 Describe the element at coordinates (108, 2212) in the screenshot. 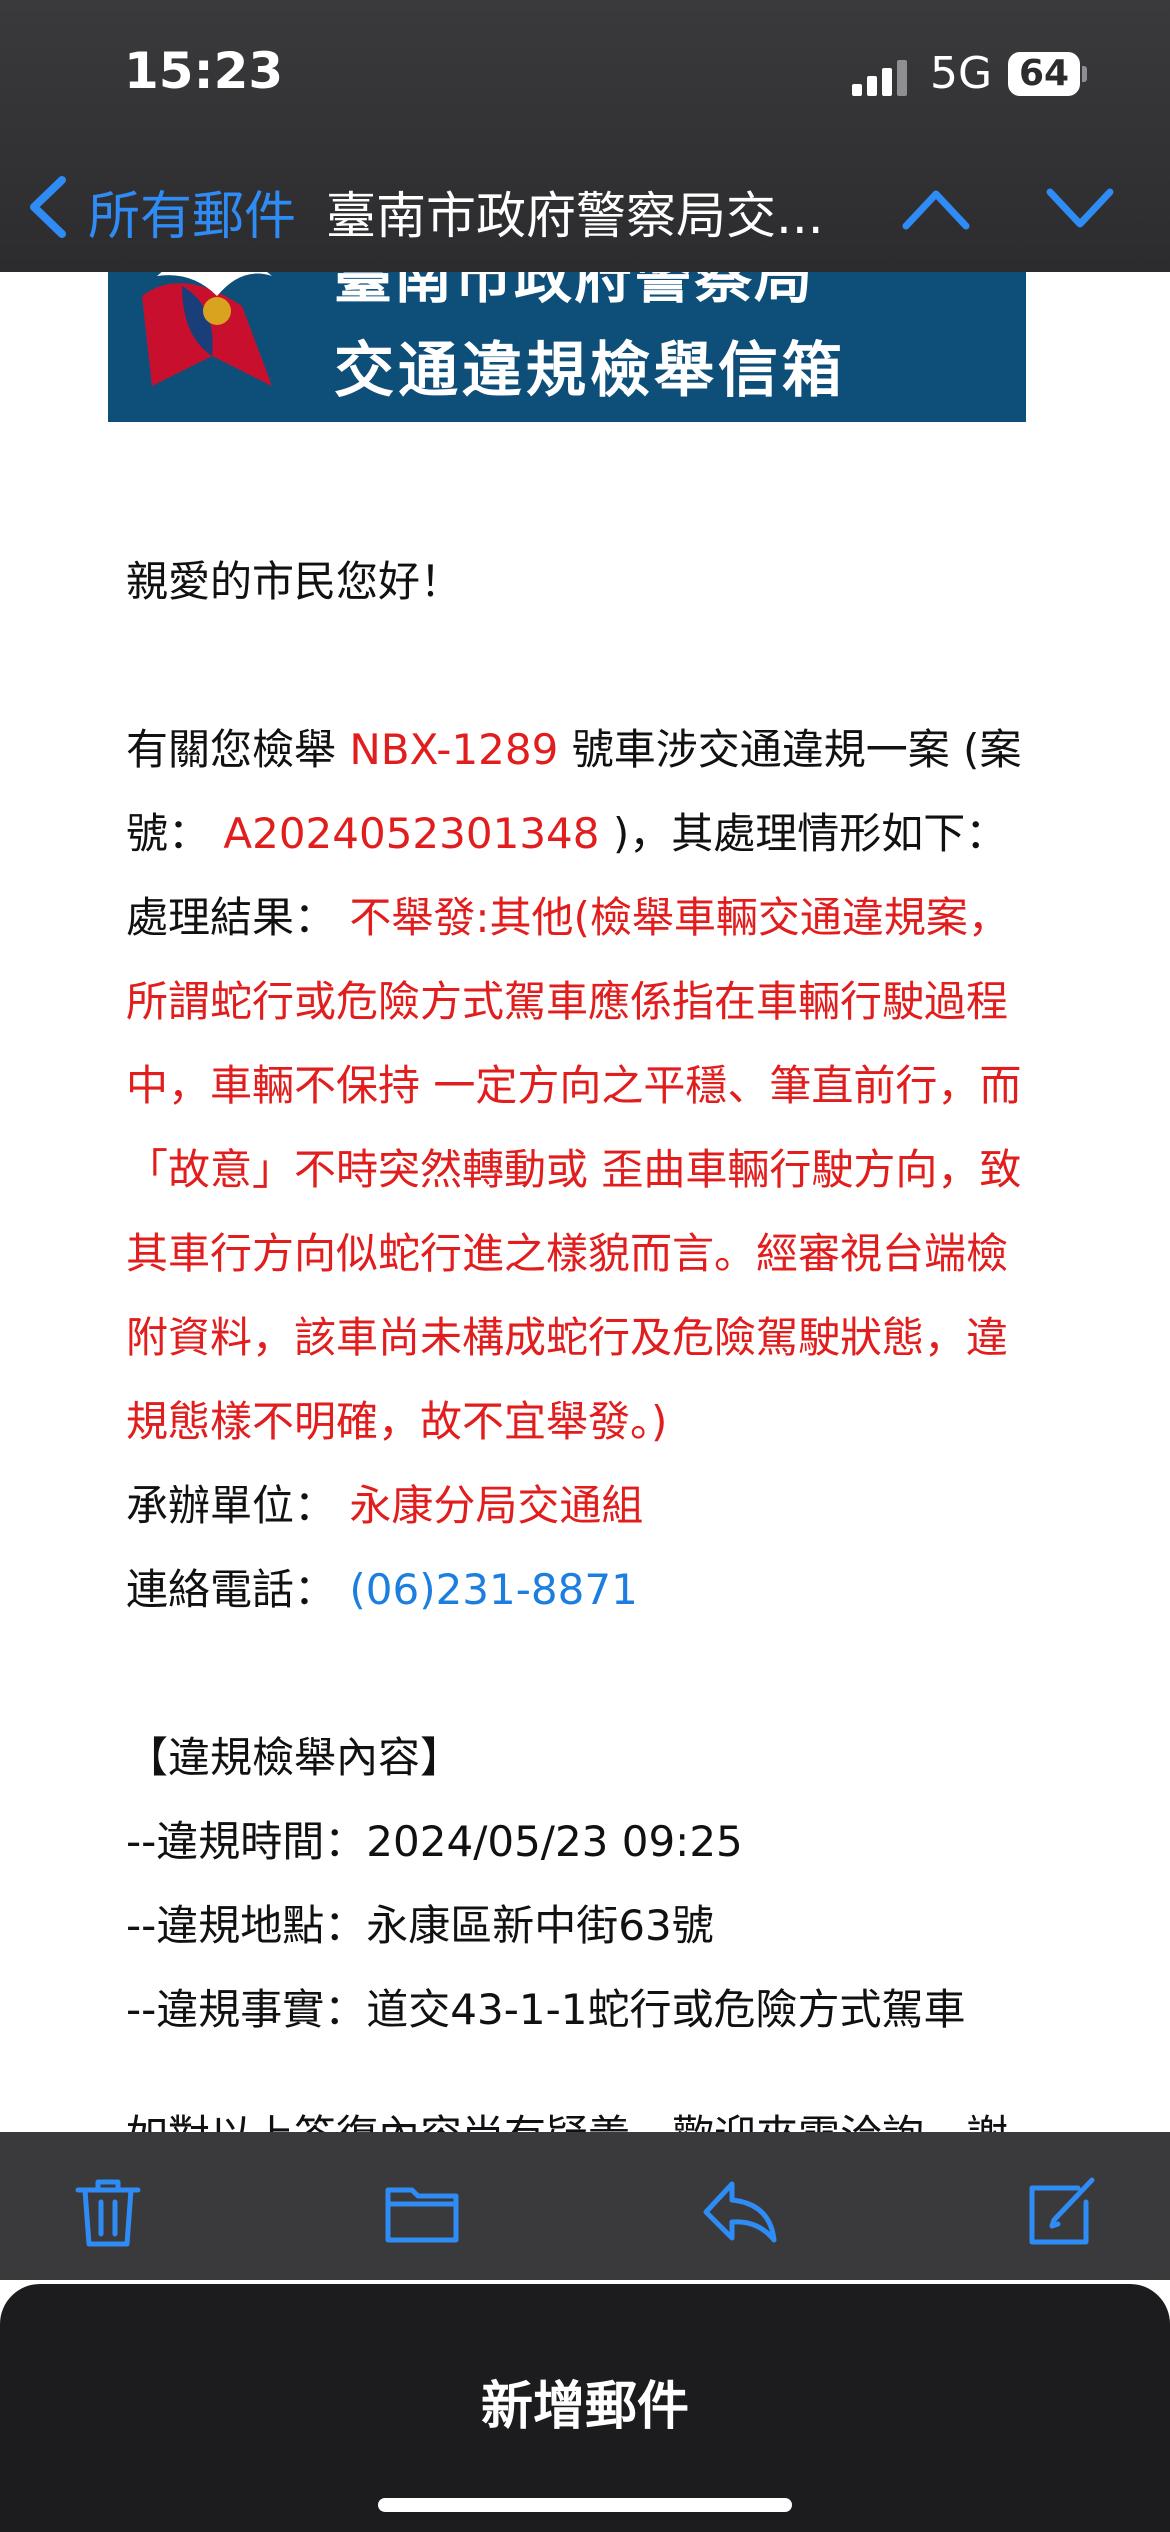

I see `trash-icon` at that location.